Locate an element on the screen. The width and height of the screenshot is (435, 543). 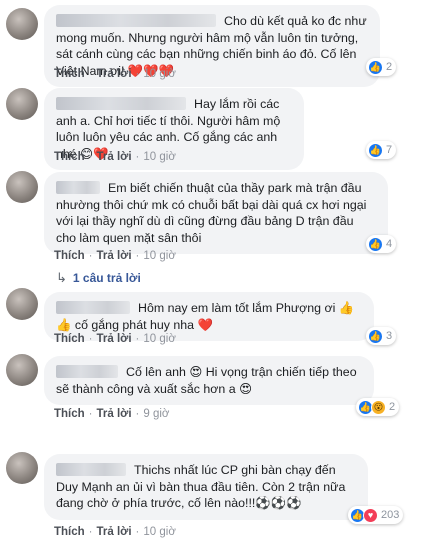
view-replies-link: ↳ 1 câu trả lời is located at coordinates (98, 278).